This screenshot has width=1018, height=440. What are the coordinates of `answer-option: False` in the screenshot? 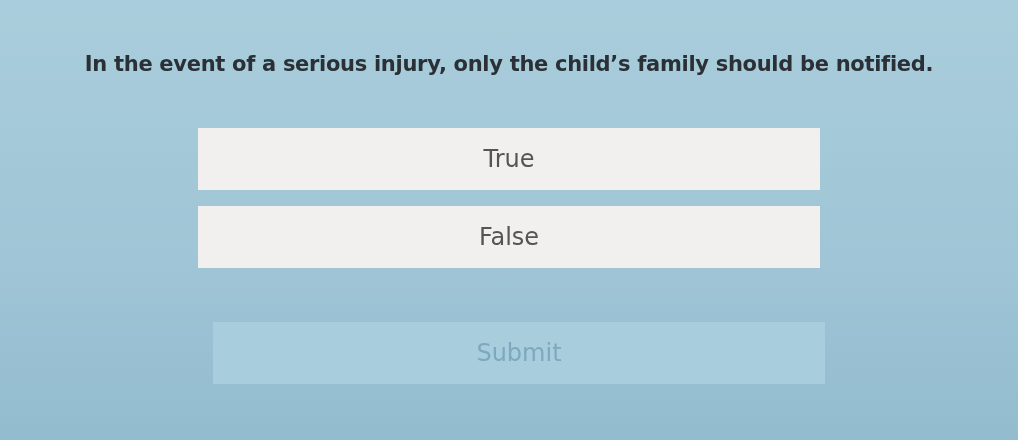 It's located at (509, 237).